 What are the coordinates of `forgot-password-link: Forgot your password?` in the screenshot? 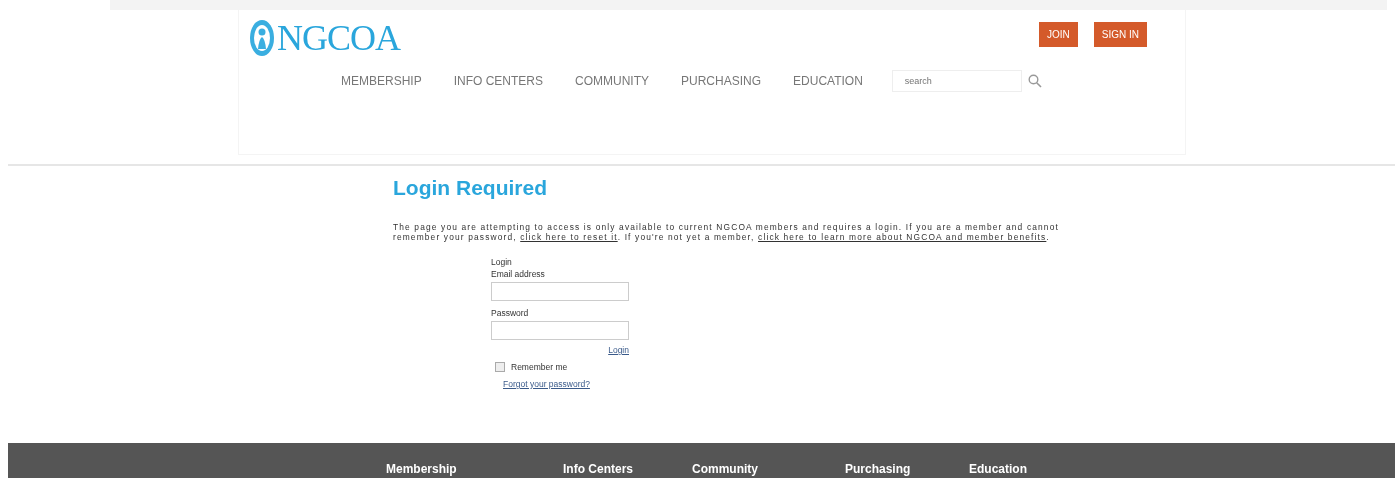 It's located at (566, 384).